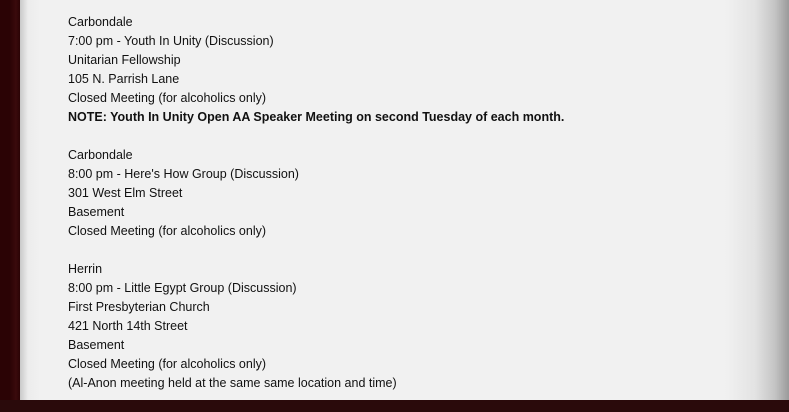  What do you see at coordinates (128, 326) in the screenshot?
I see `meeting-address: 421 North 14th Street` at bounding box center [128, 326].